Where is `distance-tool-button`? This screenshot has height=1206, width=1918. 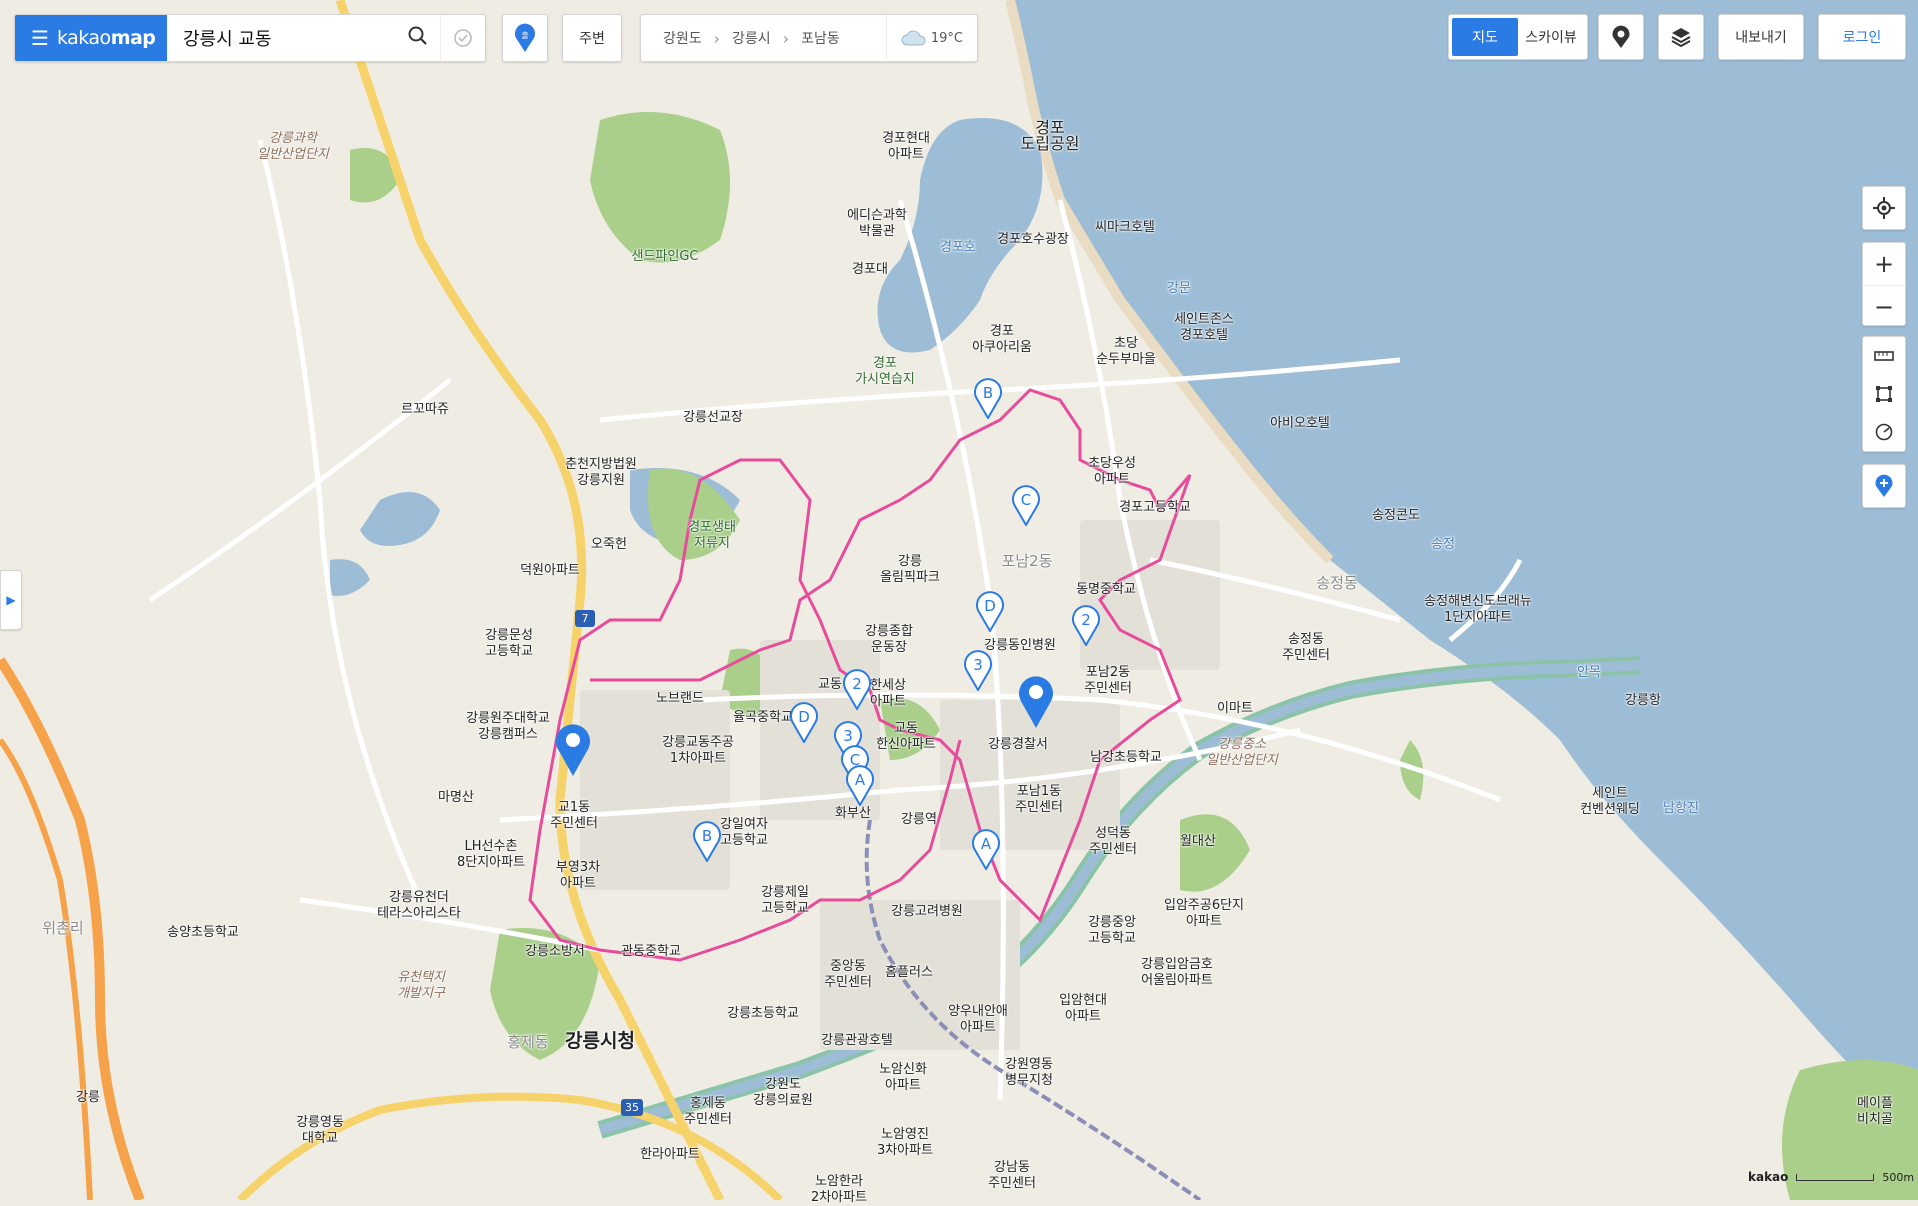
distance-tool-button is located at coordinates (1884, 356).